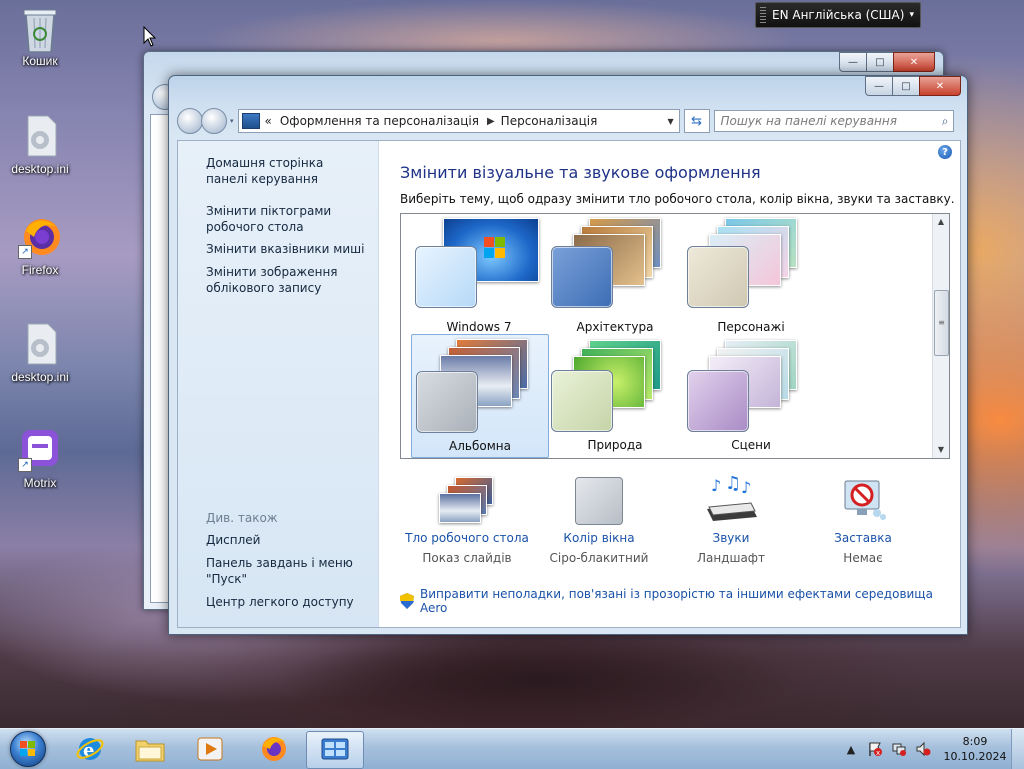 The image size is (1024, 769). I want to click on link-change-account-picture: Змінити зображення облікового запису, so click(286, 280).